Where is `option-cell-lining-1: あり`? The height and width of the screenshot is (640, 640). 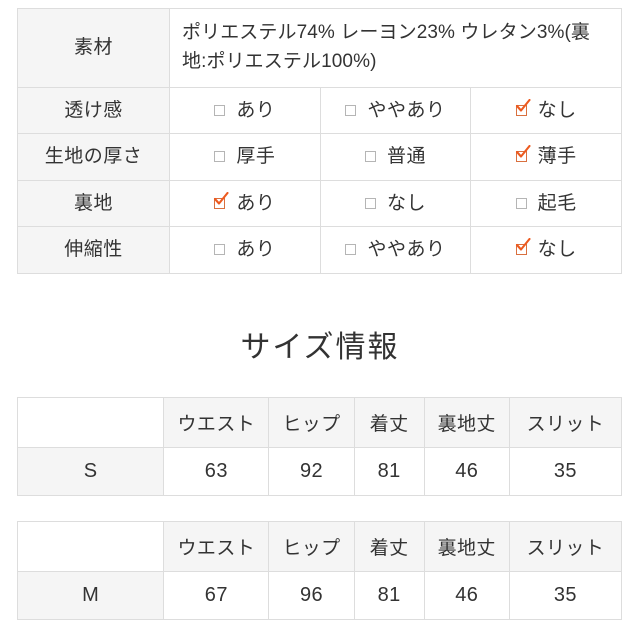
option-cell-lining-1: あり is located at coordinates (245, 203).